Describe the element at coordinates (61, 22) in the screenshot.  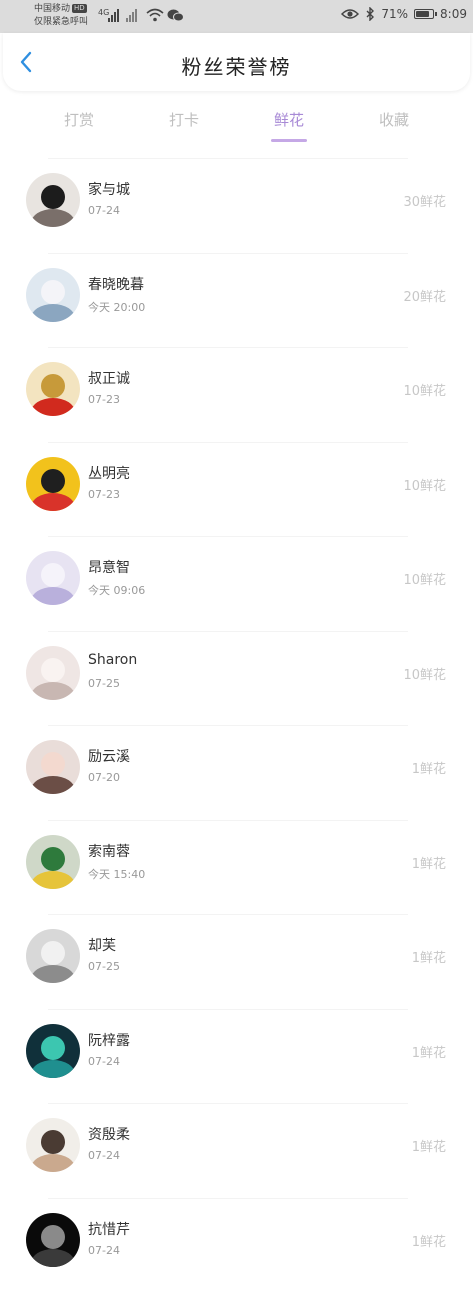
I see `emergency-only-text: 仅限紧急呼叫` at that location.